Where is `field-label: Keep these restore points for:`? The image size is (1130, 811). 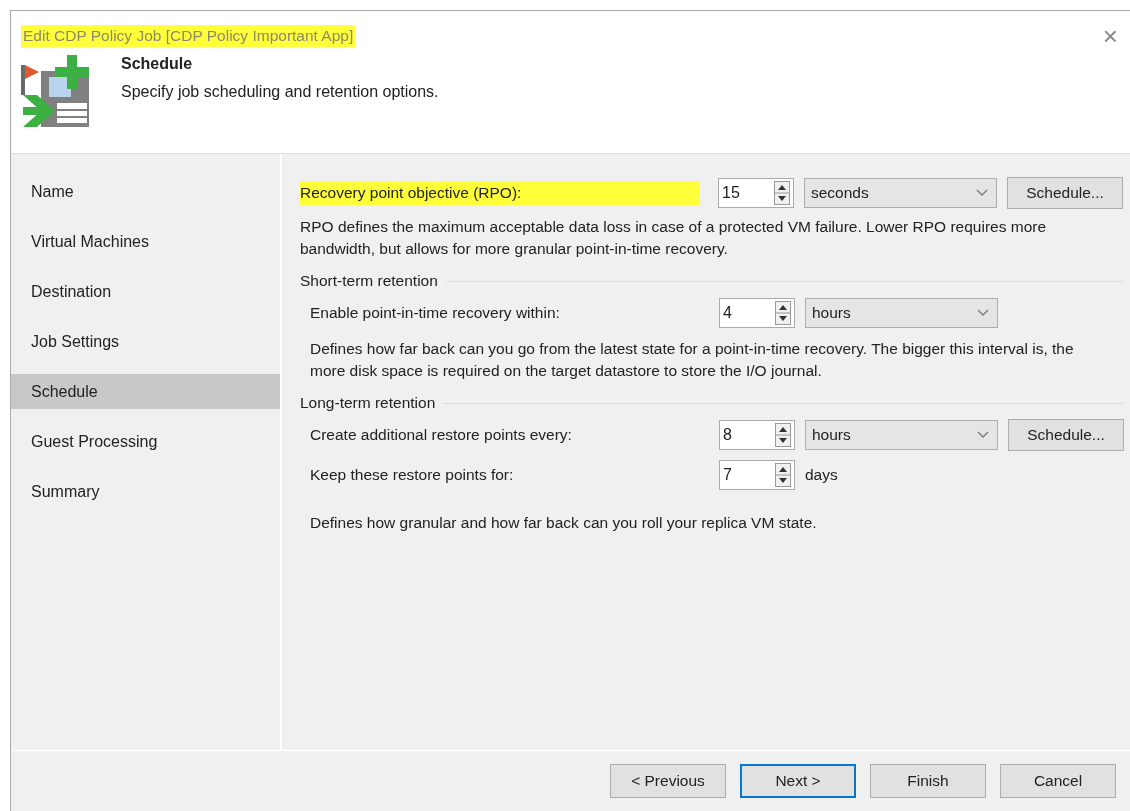
field-label: Keep these restore points for: is located at coordinates (412, 475).